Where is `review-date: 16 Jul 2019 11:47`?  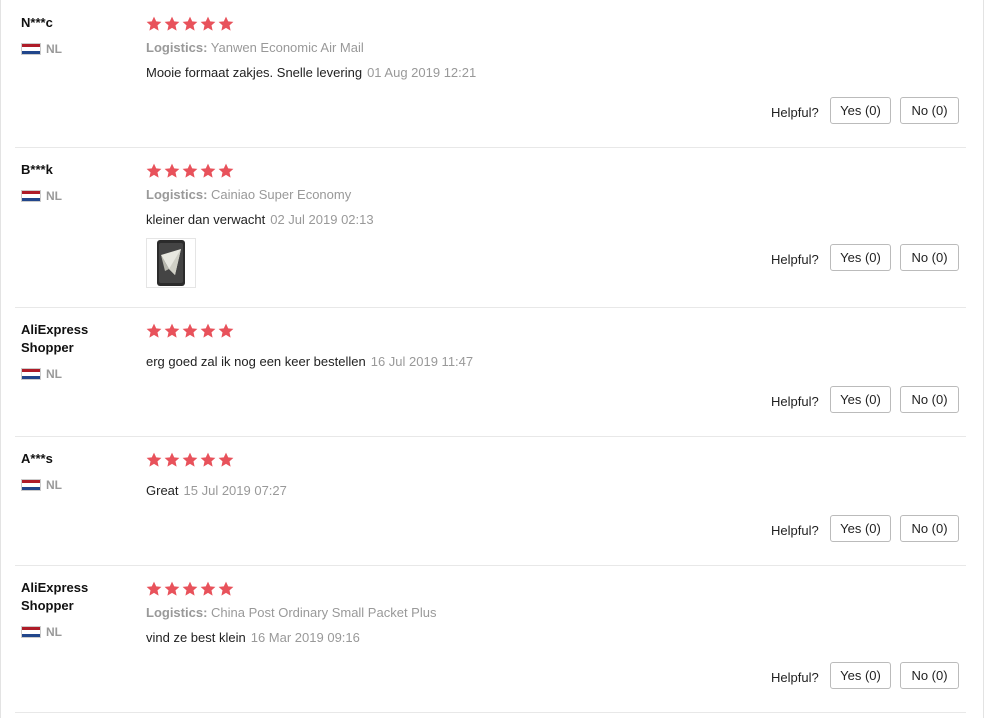 review-date: 16 Jul 2019 11:47 is located at coordinates (422, 361).